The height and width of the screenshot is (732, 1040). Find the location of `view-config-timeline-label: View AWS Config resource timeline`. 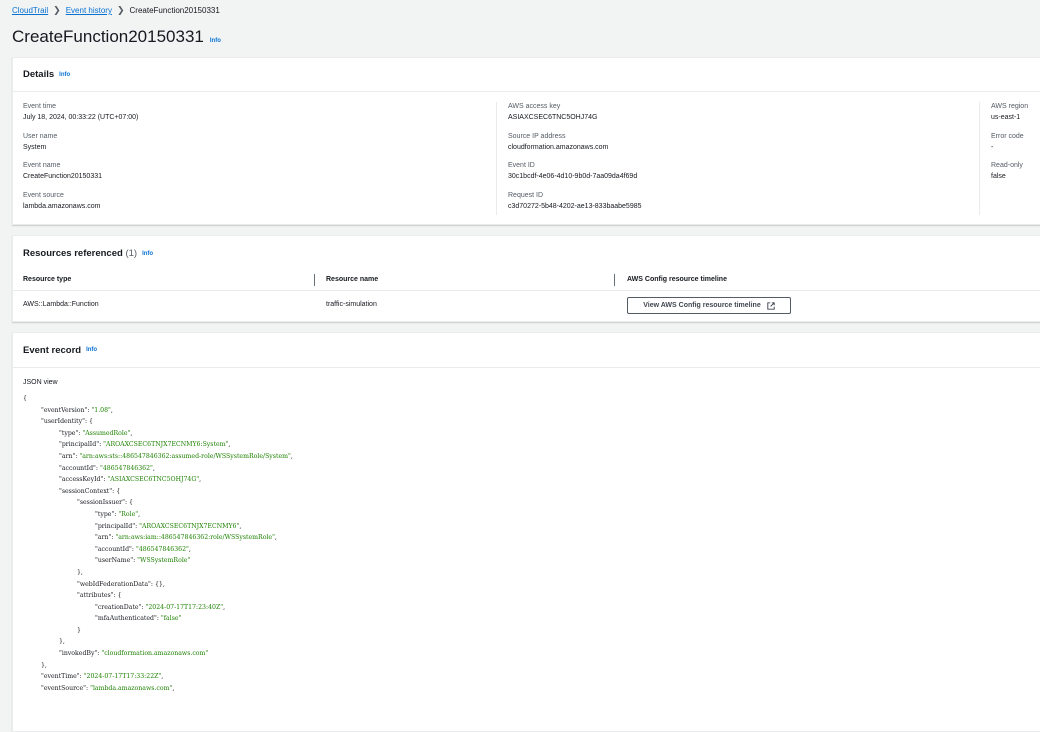

view-config-timeline-label: View AWS Config resource timeline is located at coordinates (702, 305).